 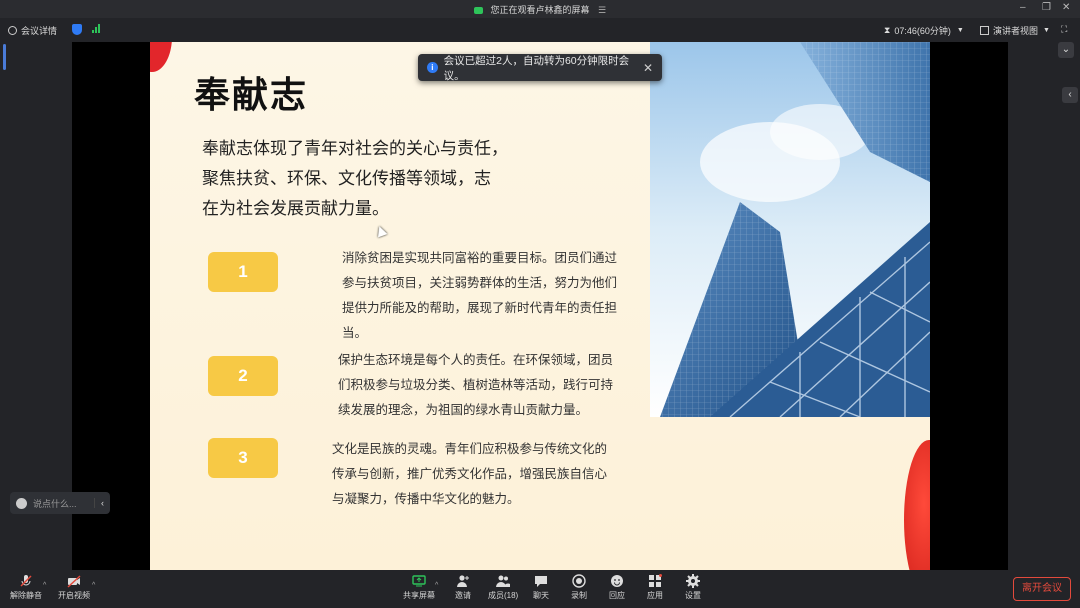 I want to click on camera-off-icon, so click(x=74, y=581).